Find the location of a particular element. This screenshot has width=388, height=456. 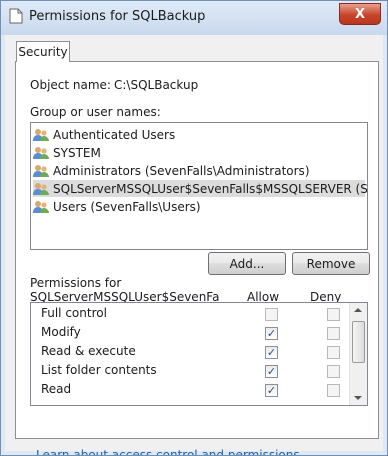

vertical-scrollbar is located at coordinates (358, 354).